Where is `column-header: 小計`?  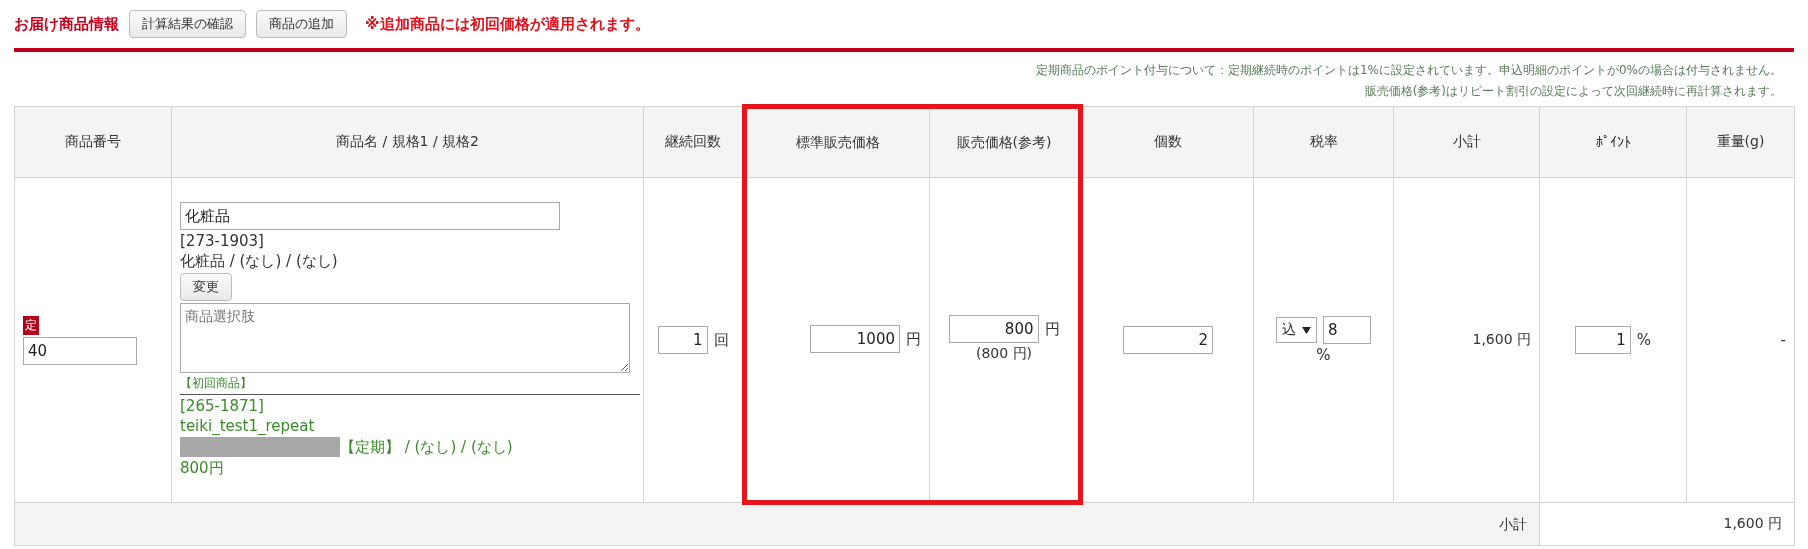 column-header: 小計 is located at coordinates (1466, 142).